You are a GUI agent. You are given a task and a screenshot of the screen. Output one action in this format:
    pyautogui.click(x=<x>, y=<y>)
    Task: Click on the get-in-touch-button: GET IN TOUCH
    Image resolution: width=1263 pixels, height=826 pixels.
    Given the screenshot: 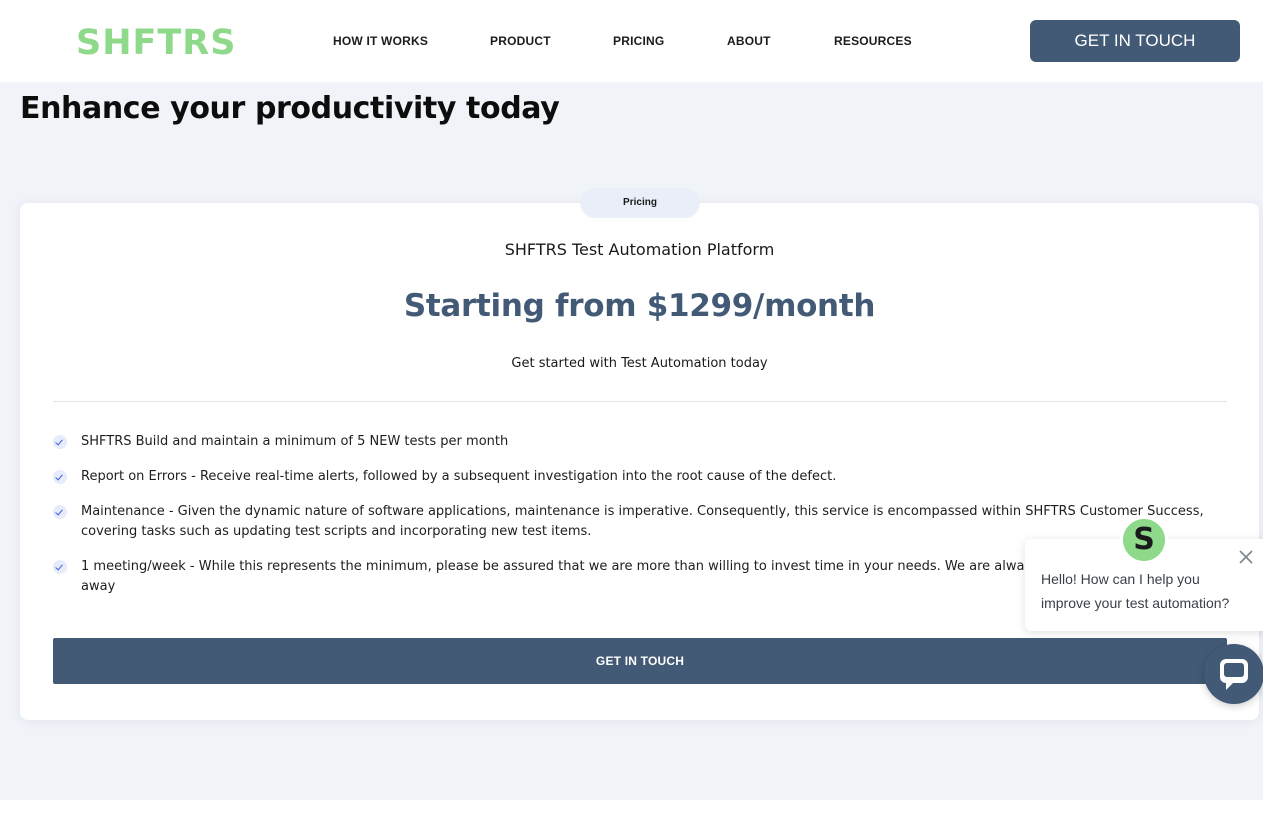 What is the action you would take?
    pyautogui.click(x=640, y=661)
    